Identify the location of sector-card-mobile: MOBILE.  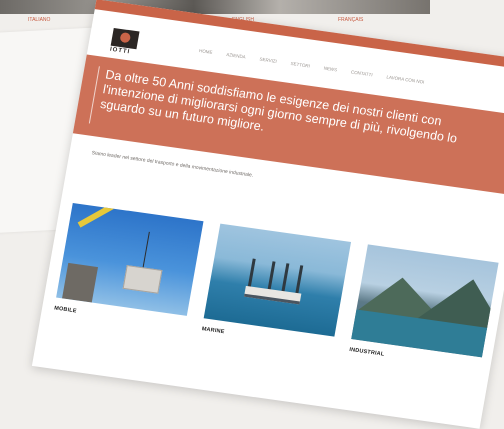
(129, 266).